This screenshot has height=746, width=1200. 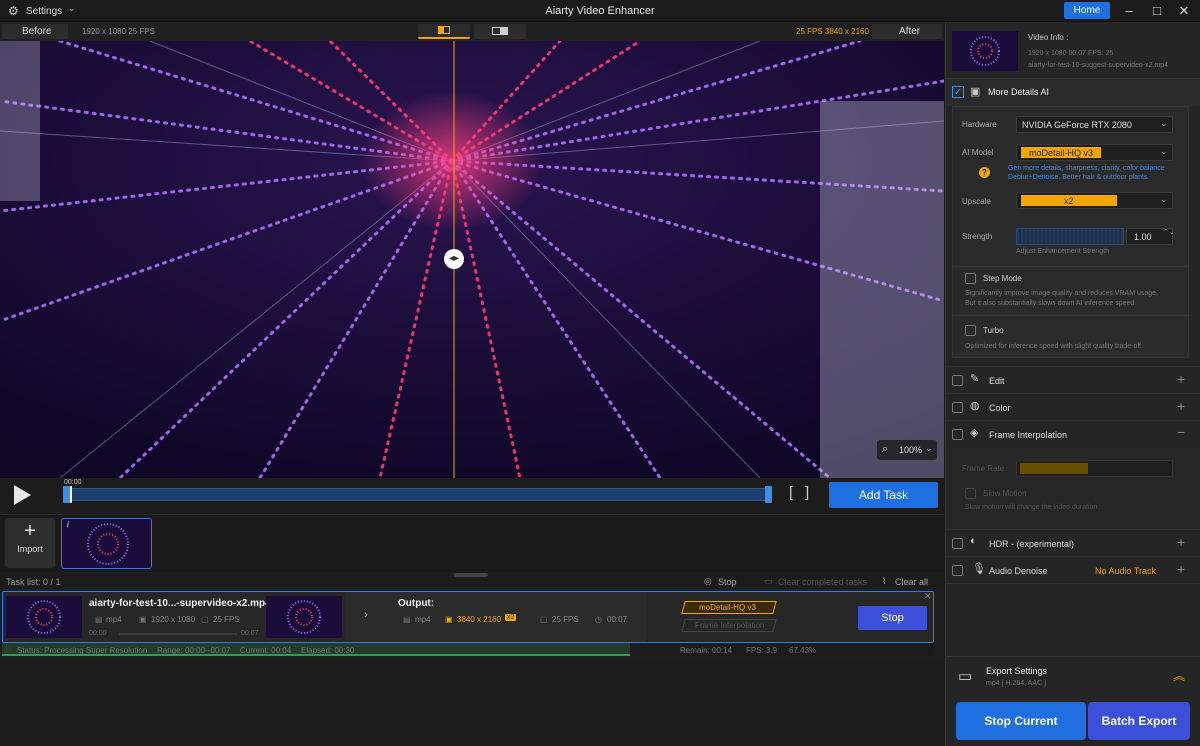 I want to click on hardware-value: NVIDIA GeForce RTX 2080, so click(x=1077, y=125).